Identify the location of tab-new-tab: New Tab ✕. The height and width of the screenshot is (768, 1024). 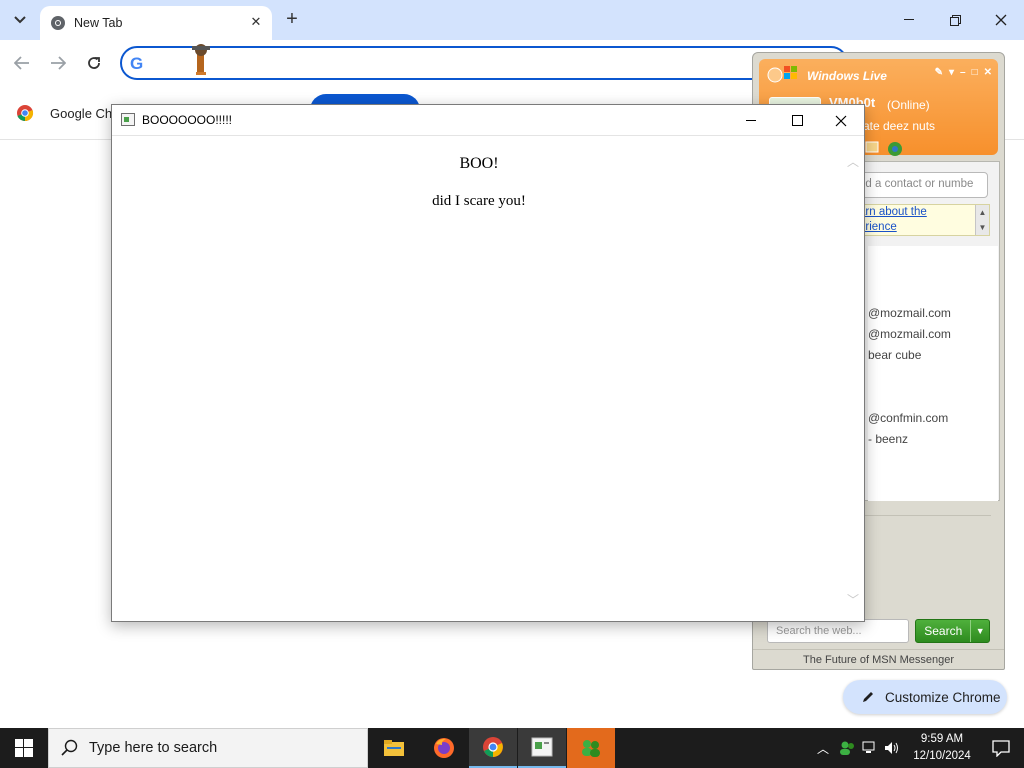
(156, 23).